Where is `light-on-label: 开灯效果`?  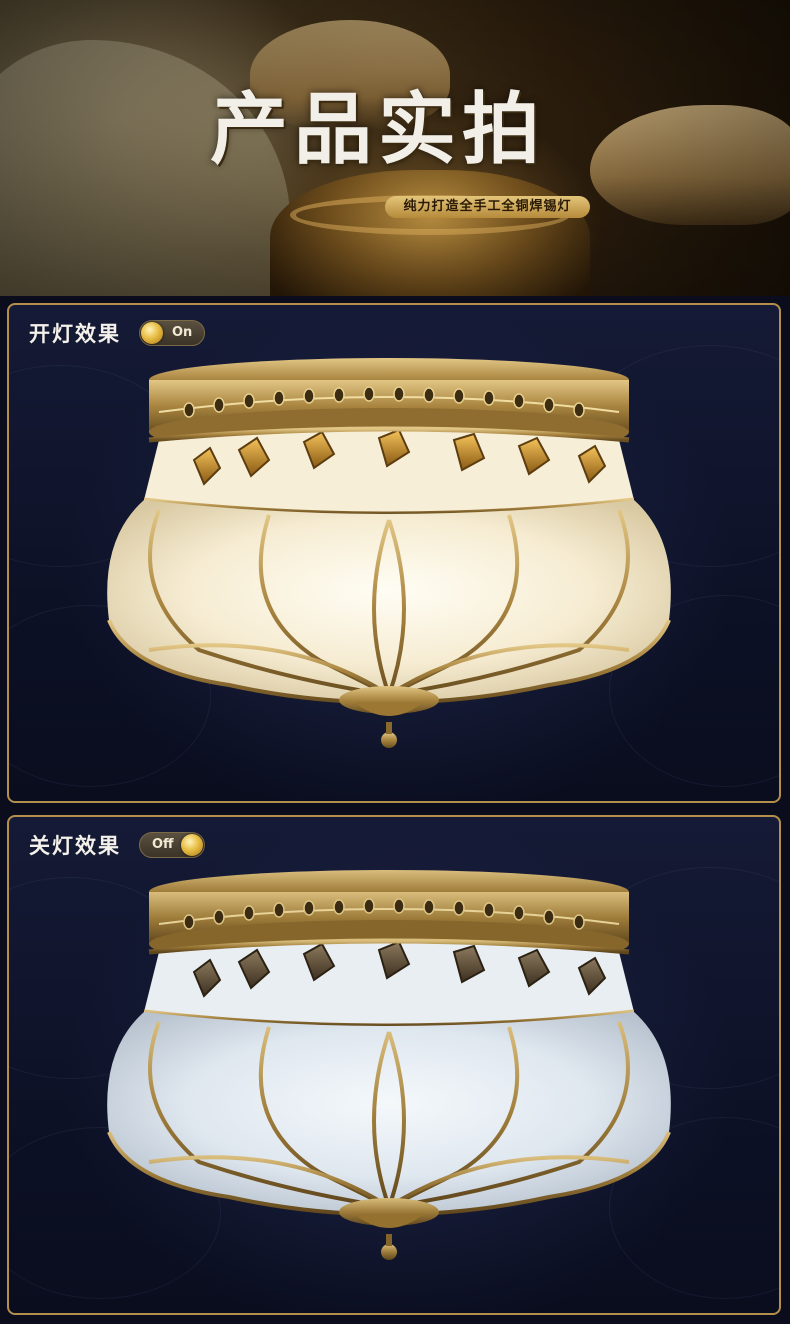
light-on-label: 开灯效果 is located at coordinates (75, 333).